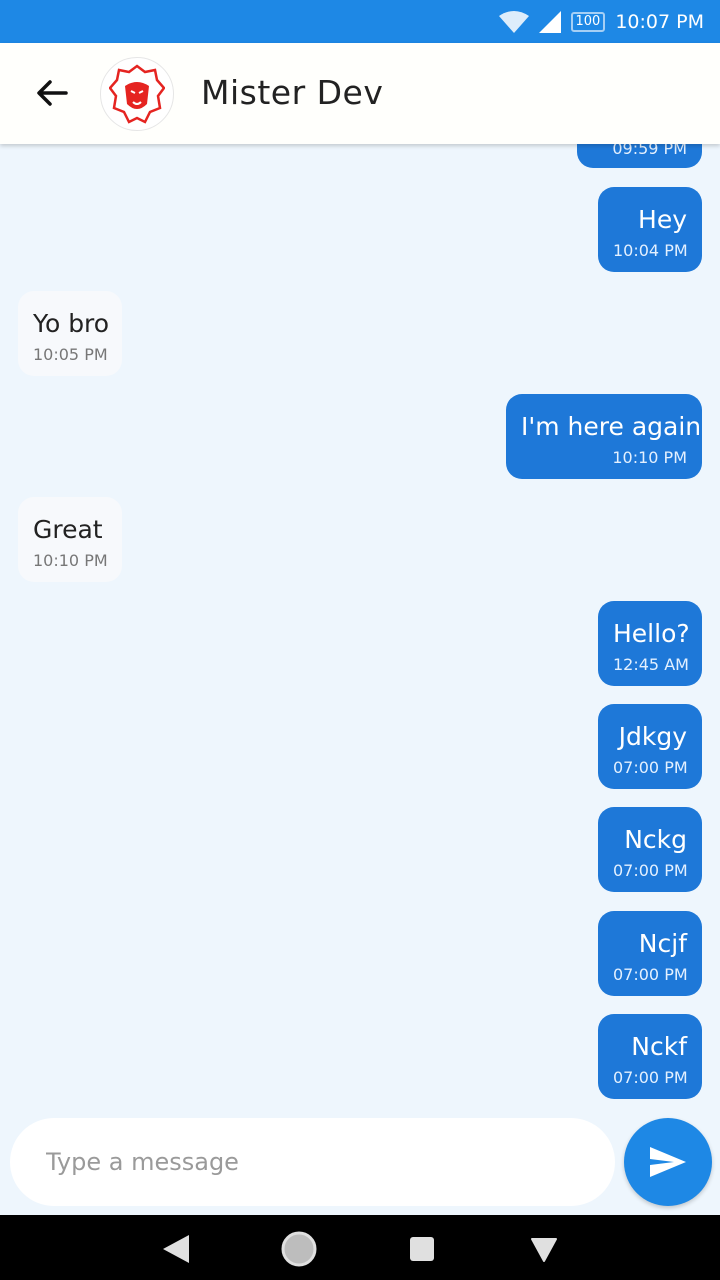  I want to click on message-text: Hello?, so click(651, 633).